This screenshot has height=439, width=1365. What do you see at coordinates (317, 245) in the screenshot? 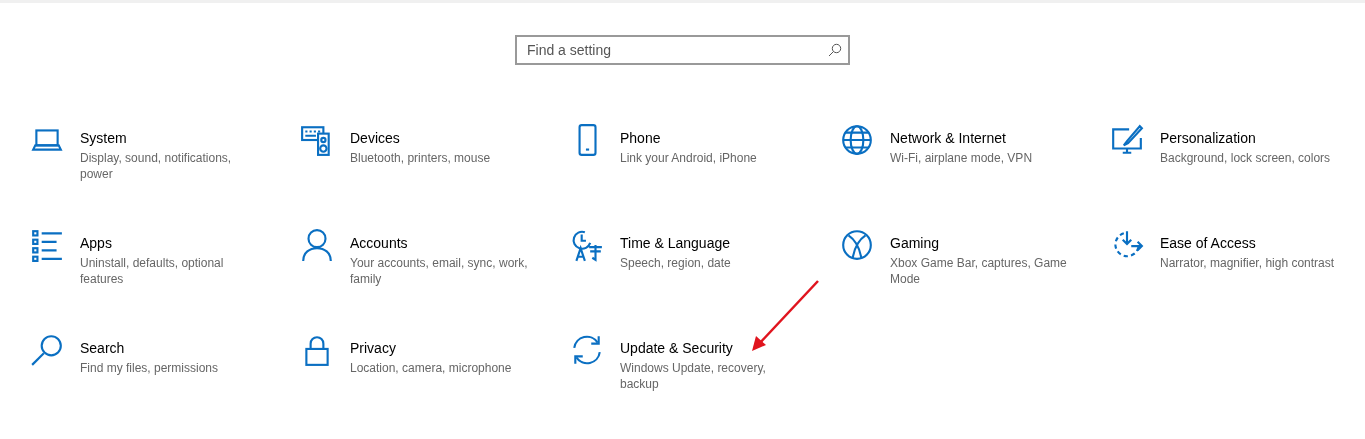
I see `person-icon` at bounding box center [317, 245].